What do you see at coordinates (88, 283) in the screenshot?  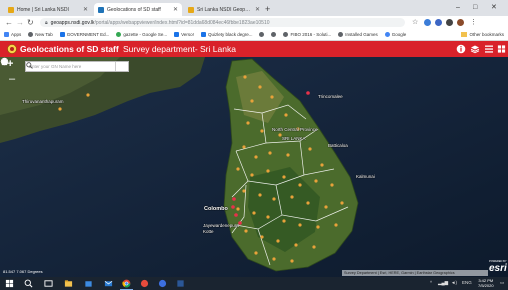 I see `store-icon` at bounding box center [88, 283].